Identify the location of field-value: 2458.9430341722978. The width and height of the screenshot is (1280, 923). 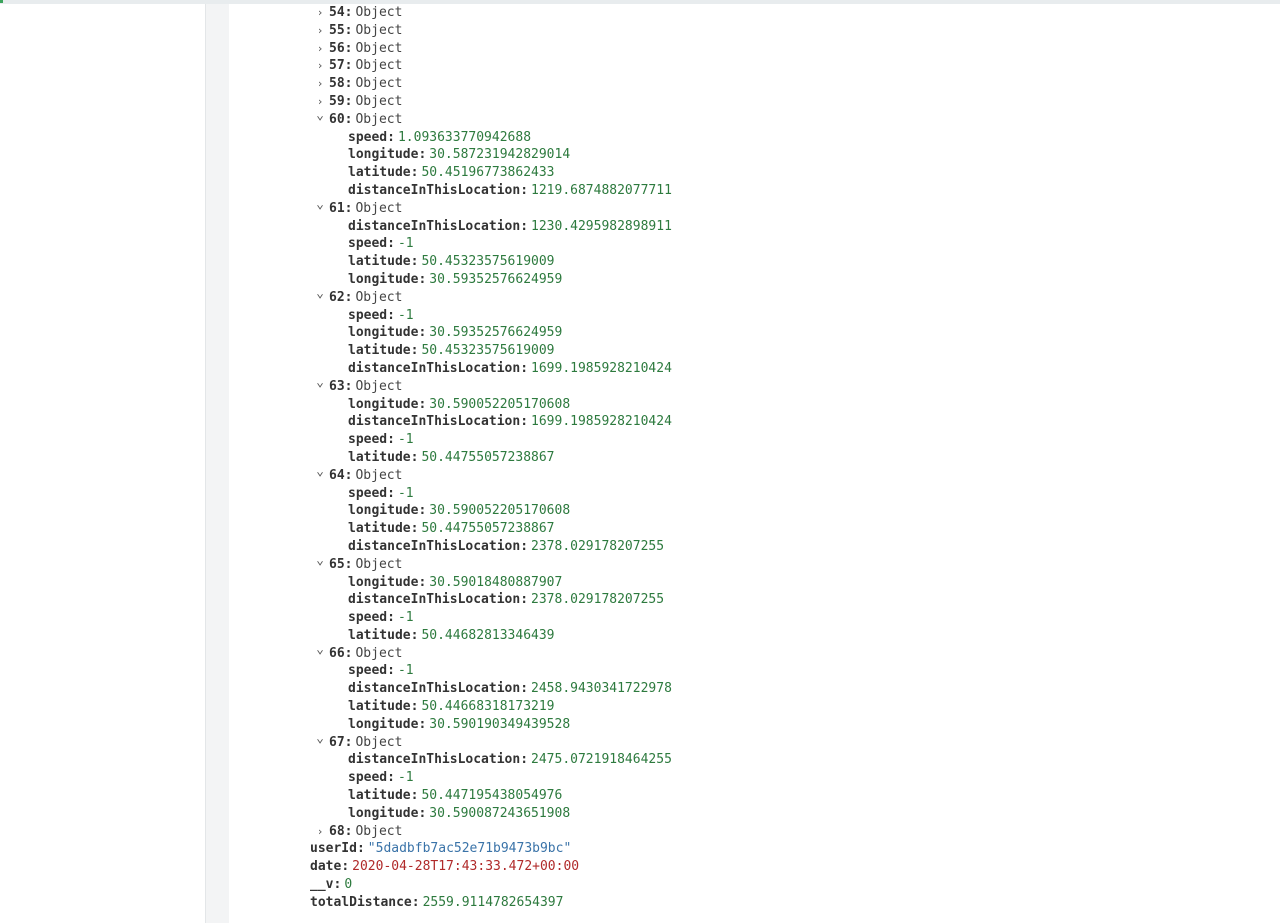
(601, 689).